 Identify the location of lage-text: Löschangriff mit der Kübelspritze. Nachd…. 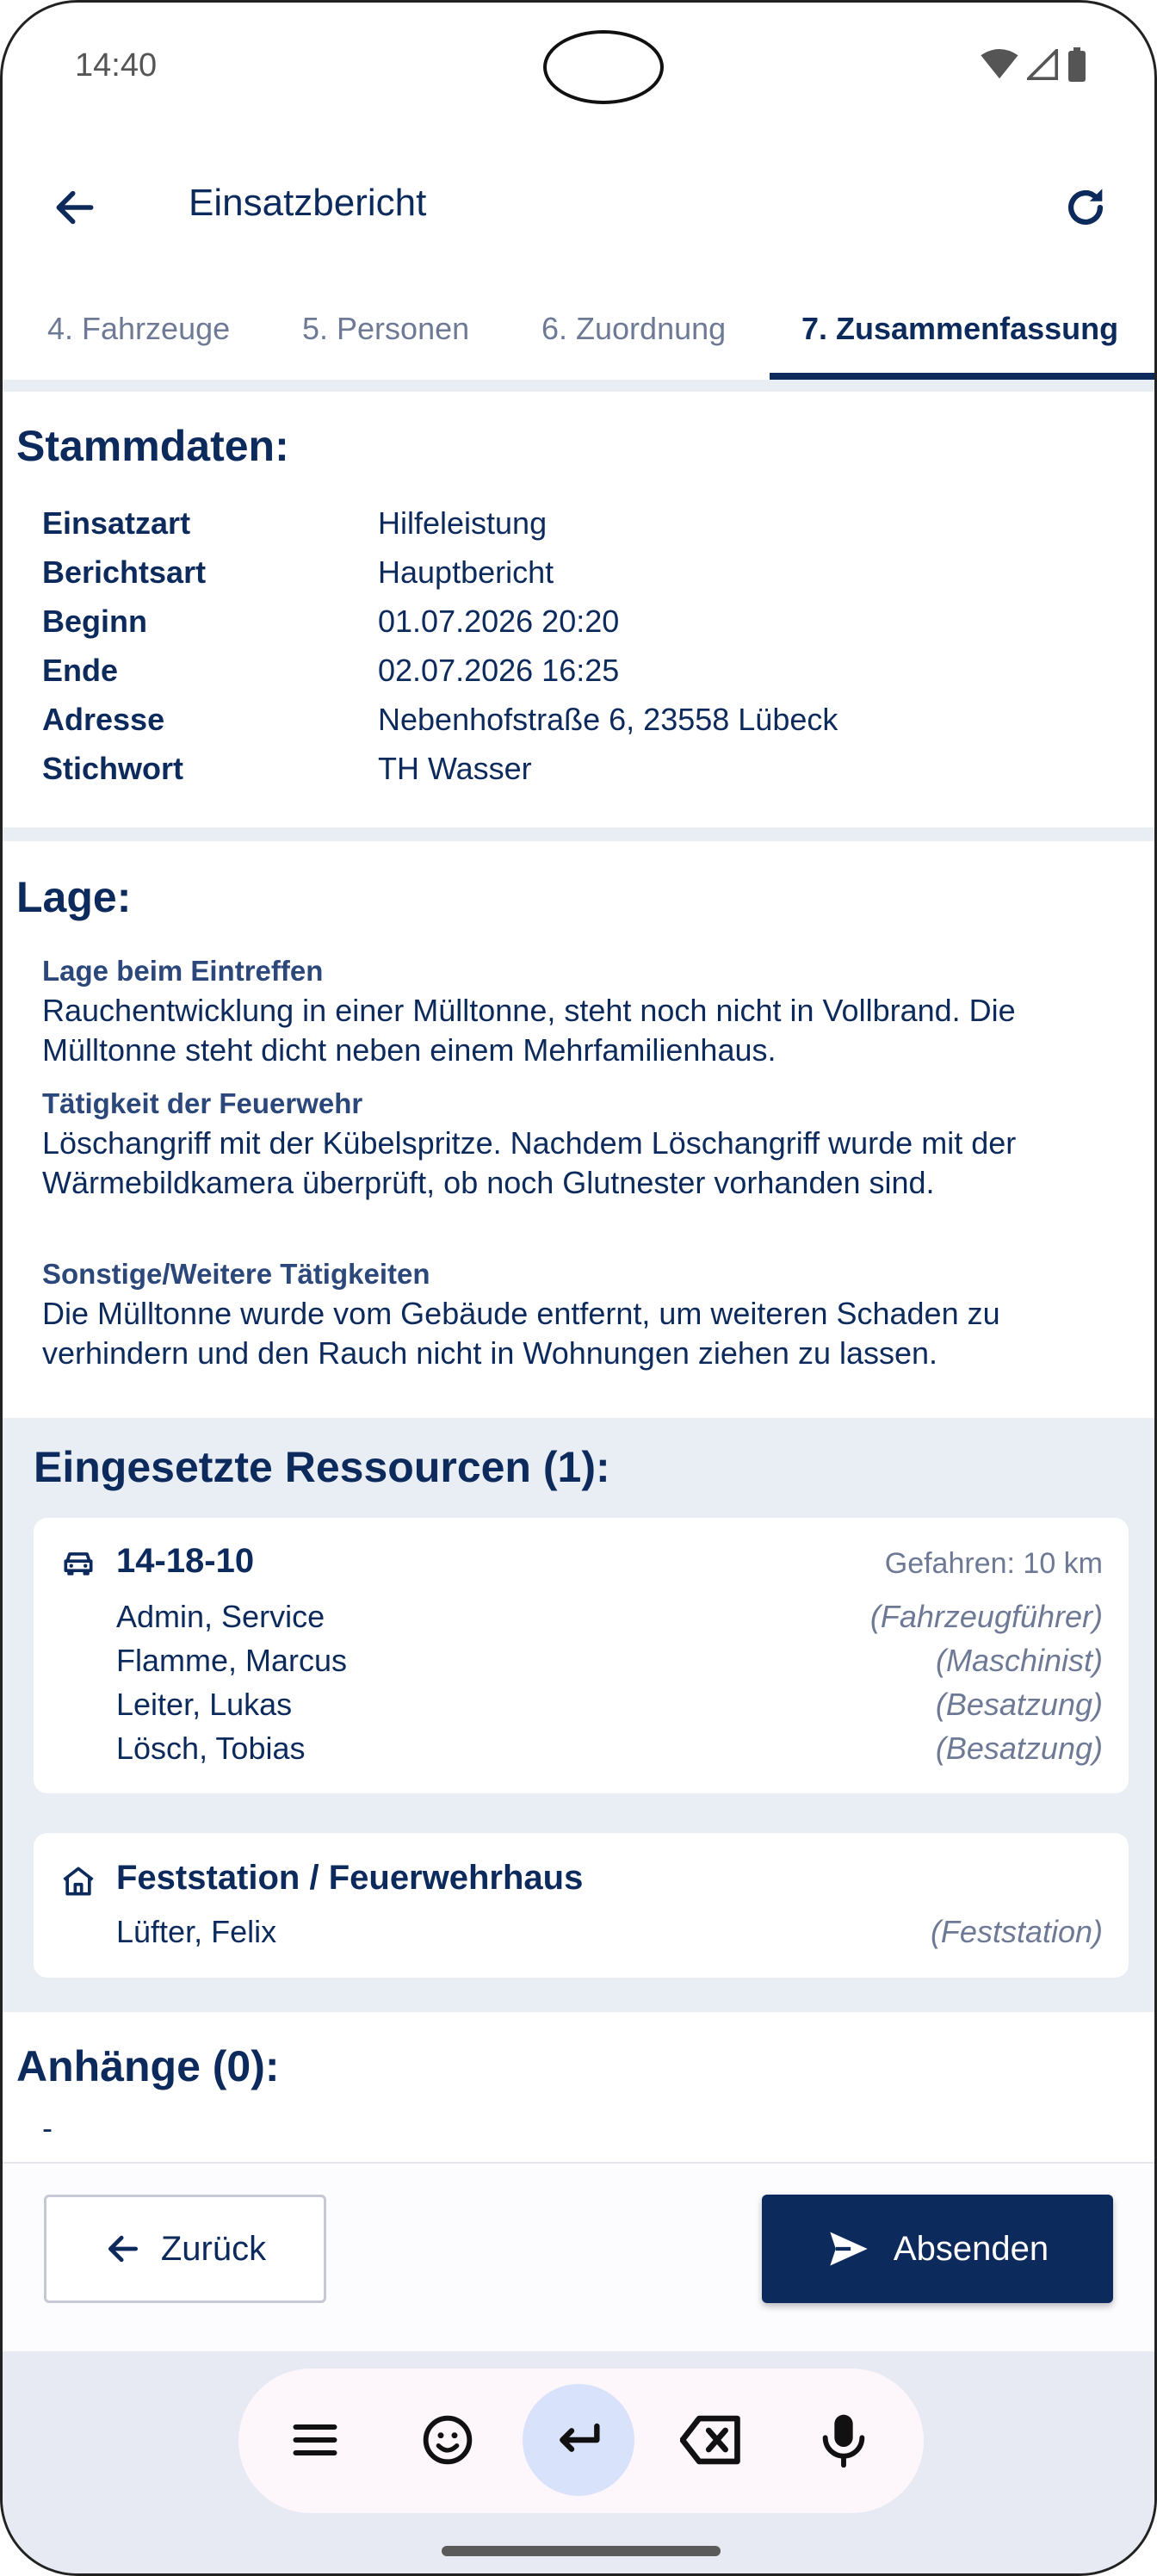
(530, 1163).